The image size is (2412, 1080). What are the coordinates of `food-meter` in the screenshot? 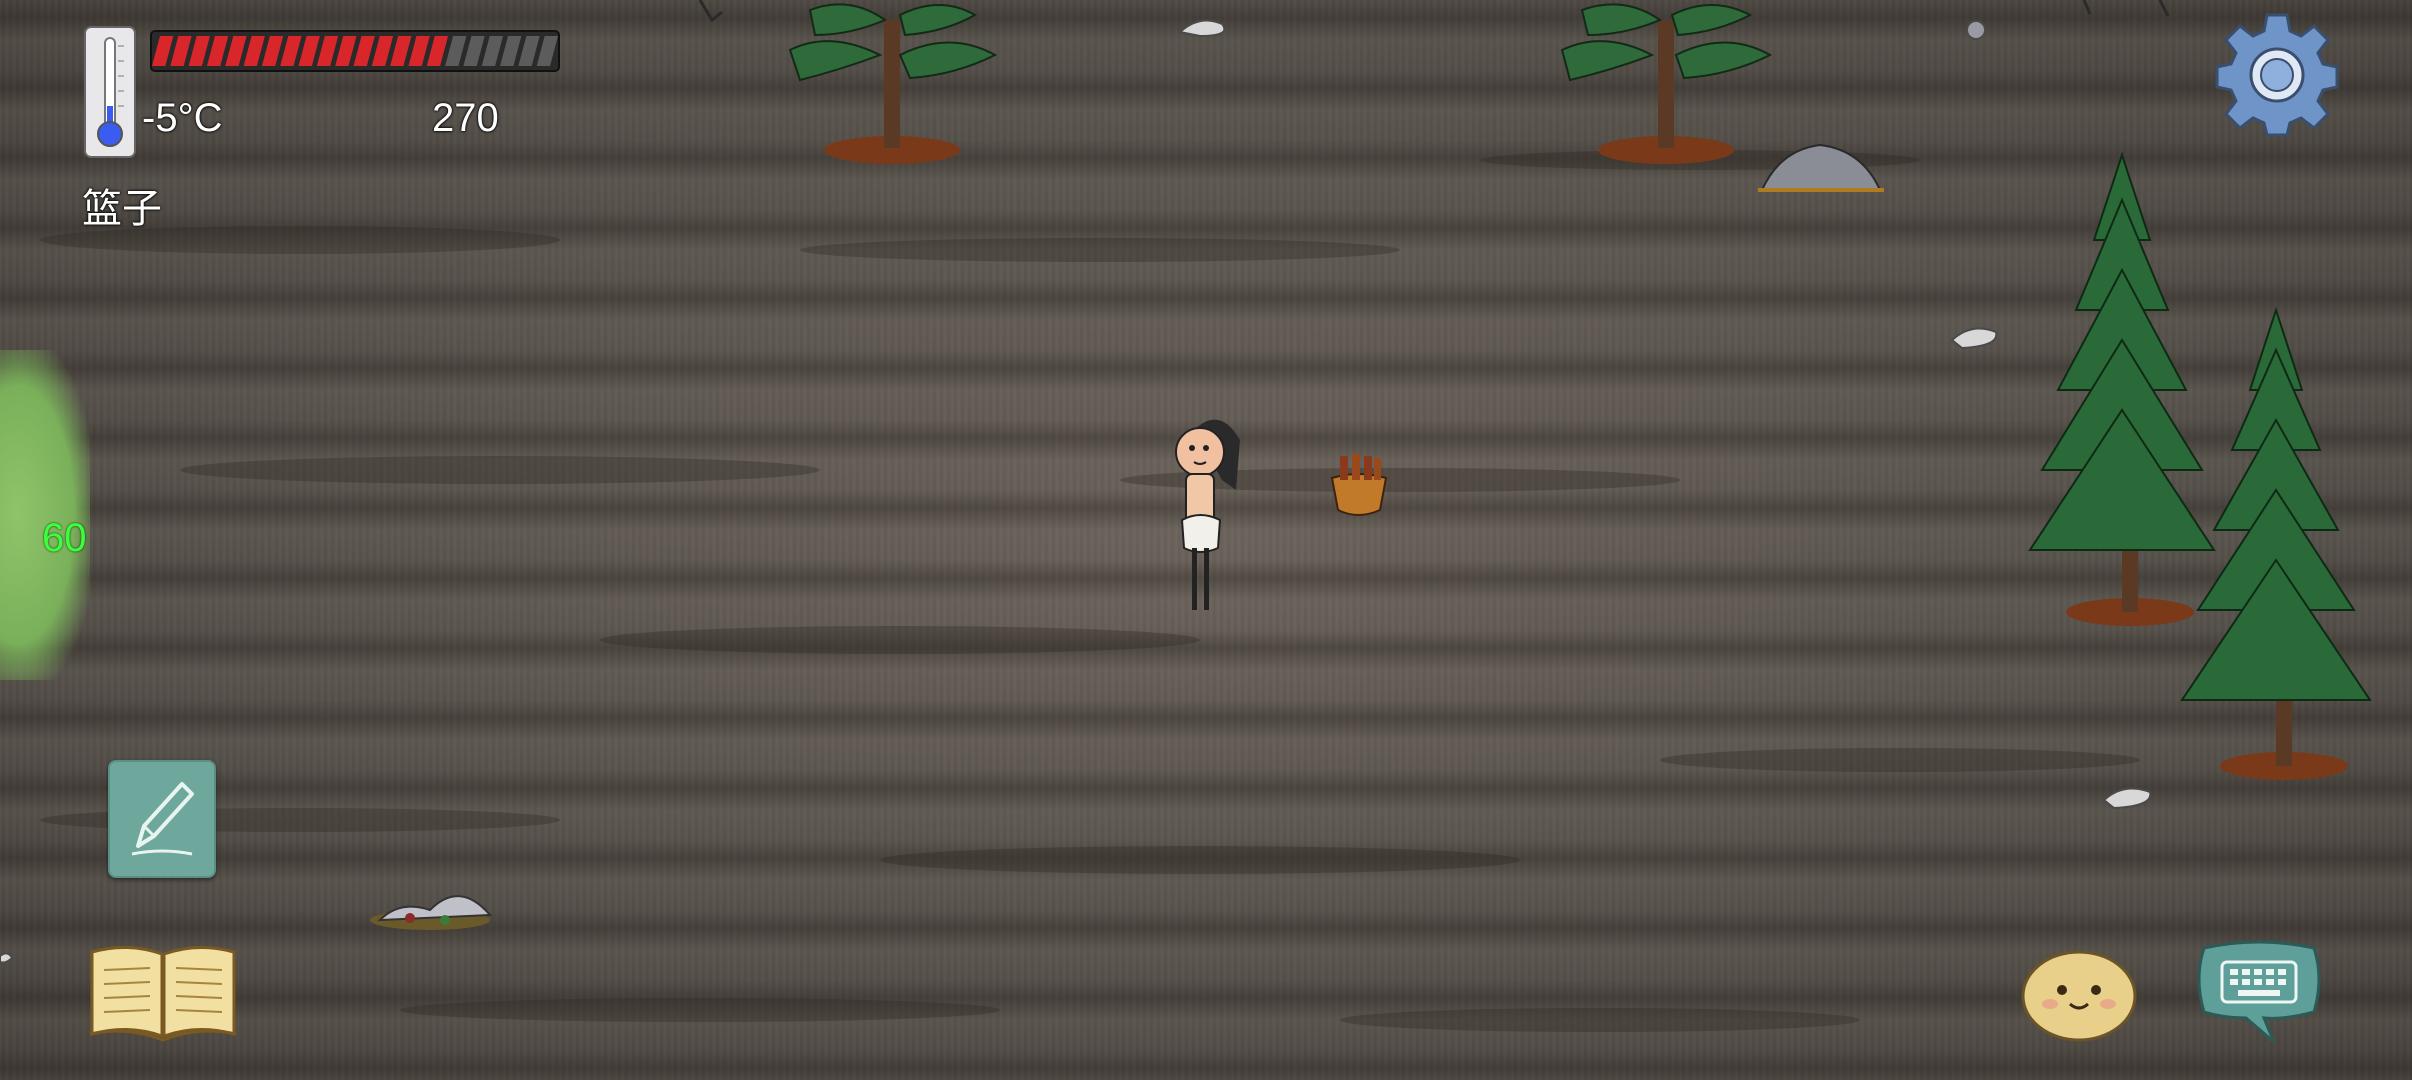 It's located at (355, 51).